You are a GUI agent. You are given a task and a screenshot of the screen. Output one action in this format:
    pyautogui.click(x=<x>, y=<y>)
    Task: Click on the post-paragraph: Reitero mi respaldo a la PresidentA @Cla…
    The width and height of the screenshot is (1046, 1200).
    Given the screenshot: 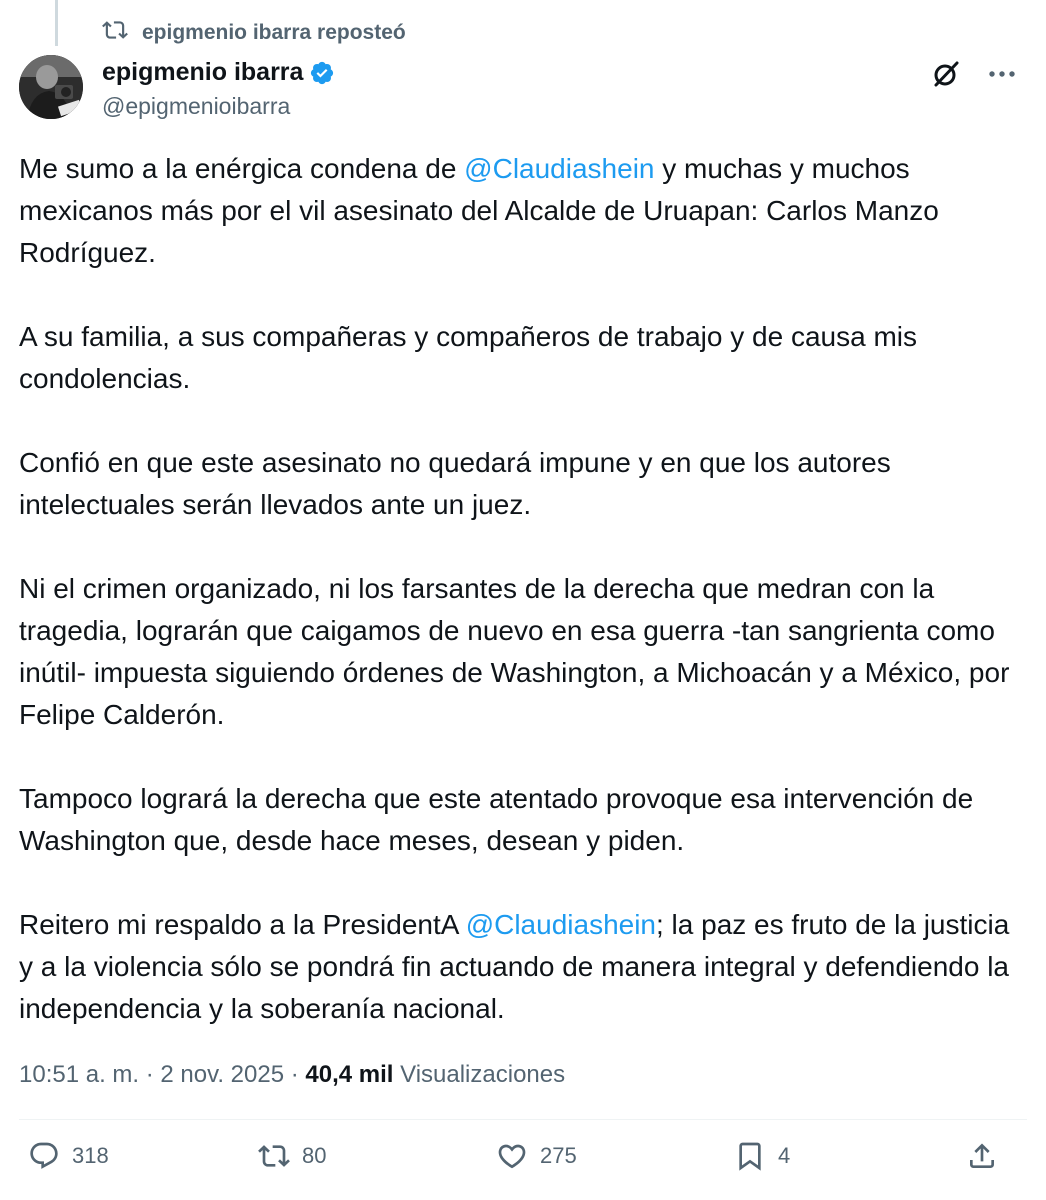 What is the action you would take?
    pyautogui.click(x=514, y=966)
    